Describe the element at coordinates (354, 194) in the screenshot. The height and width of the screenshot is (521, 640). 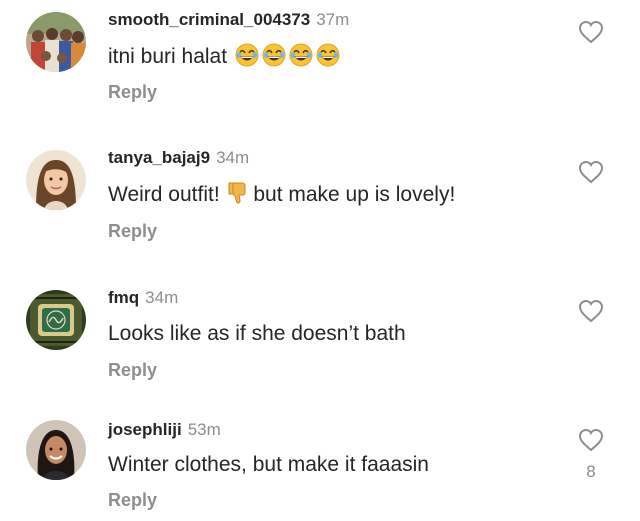
I see `comment-body-part: but make up is lovely!` at that location.